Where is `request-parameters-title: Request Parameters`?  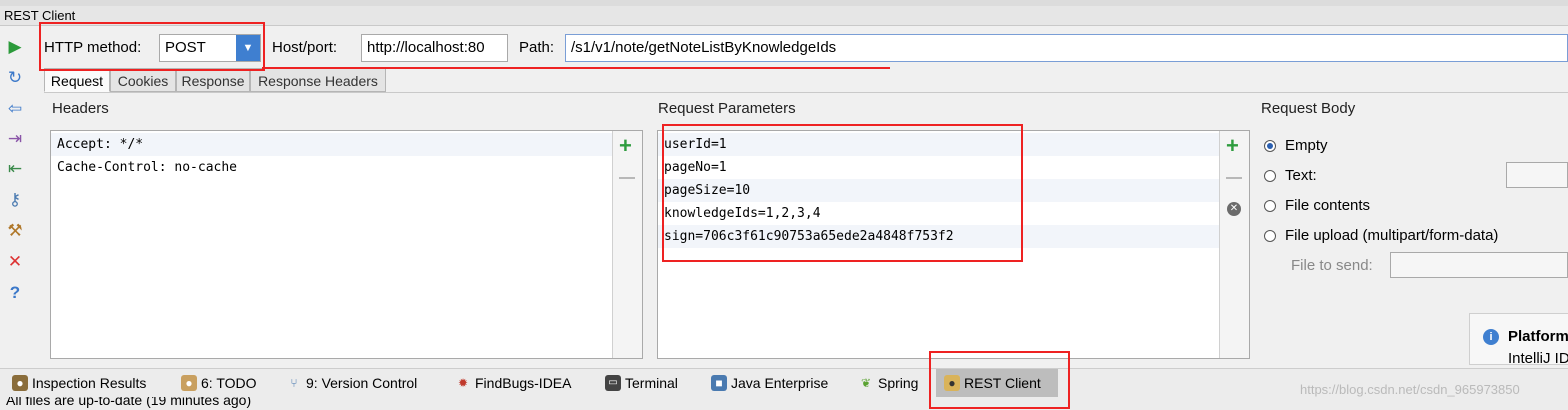
request-parameters-title: Request Parameters is located at coordinates (727, 108).